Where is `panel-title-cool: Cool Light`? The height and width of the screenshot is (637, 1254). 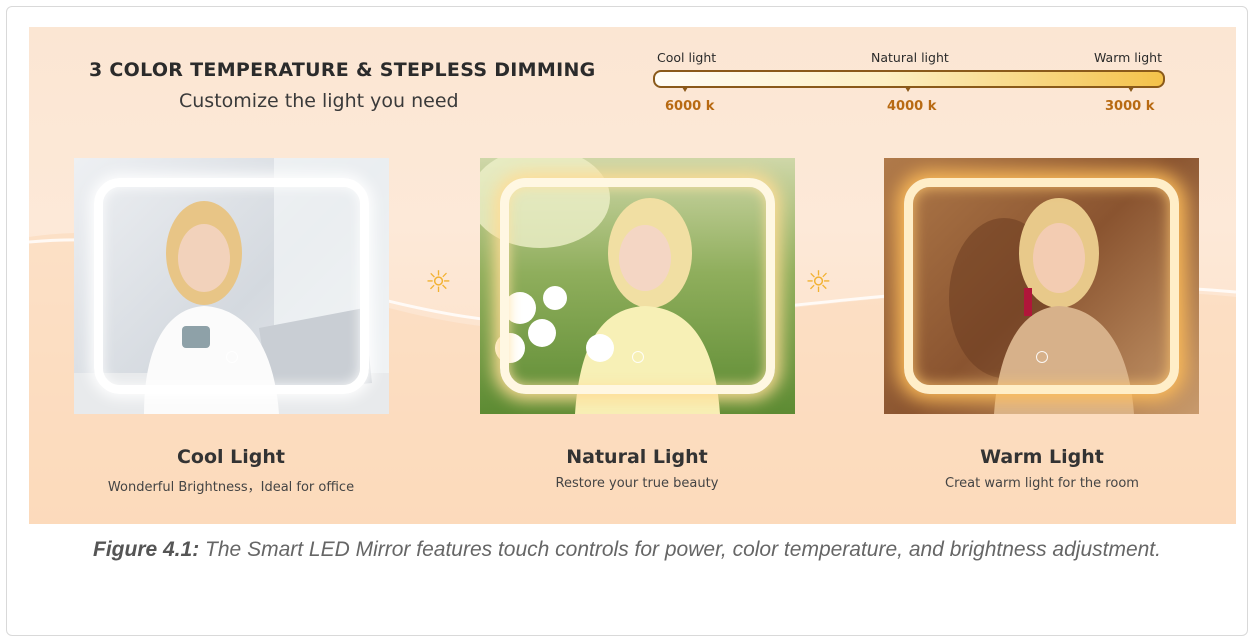 panel-title-cool: Cool Light is located at coordinates (230, 457).